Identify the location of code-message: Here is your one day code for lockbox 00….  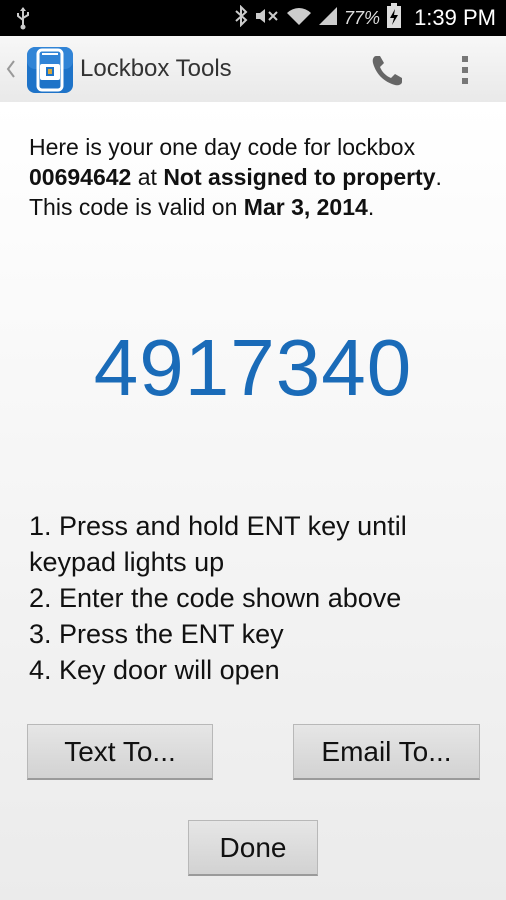
(259, 177).